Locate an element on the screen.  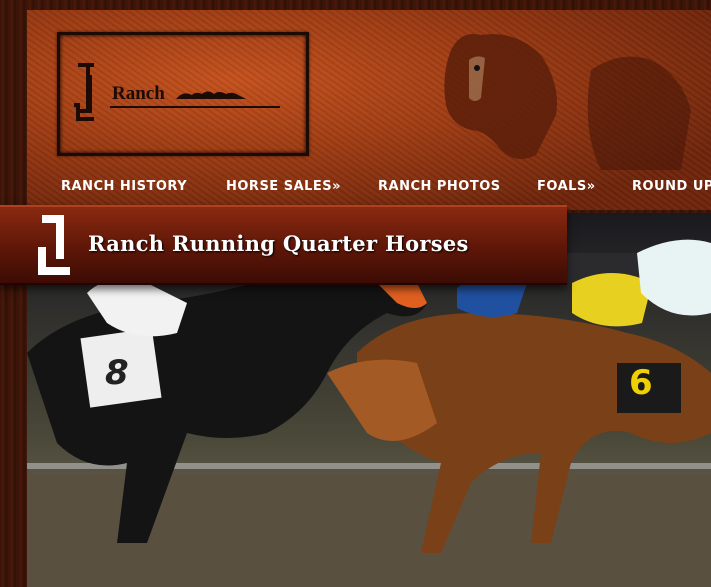
logo-text: Ranch is located at coordinates (138, 93).